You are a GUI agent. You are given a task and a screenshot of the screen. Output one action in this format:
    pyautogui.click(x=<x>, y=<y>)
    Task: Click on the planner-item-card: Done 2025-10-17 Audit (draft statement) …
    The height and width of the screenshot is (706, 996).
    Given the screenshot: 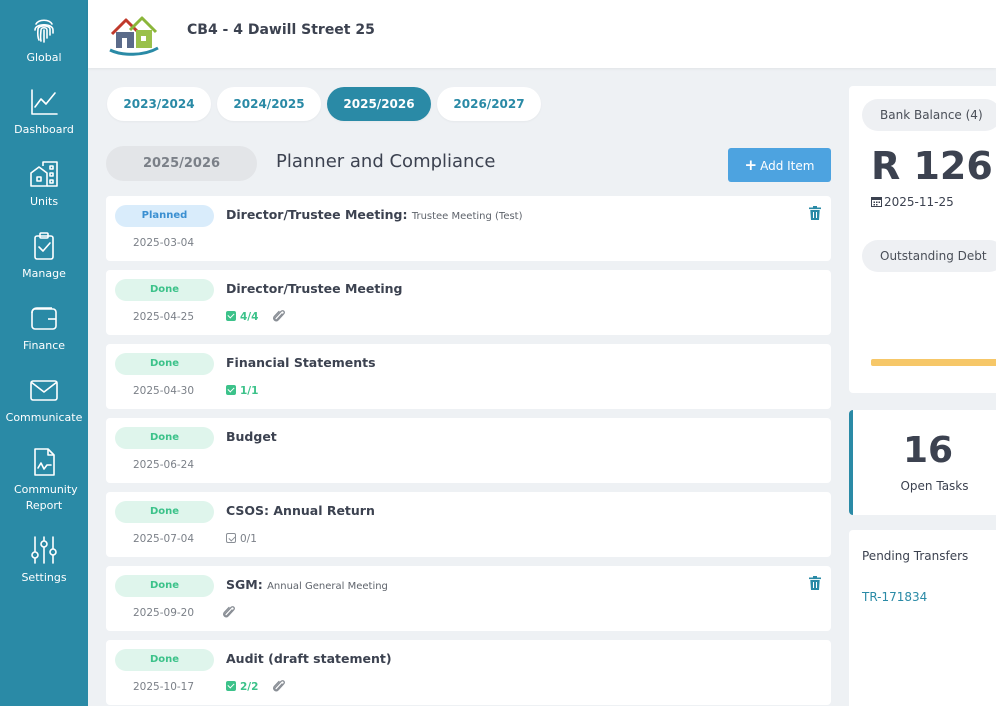 What is the action you would take?
    pyautogui.click(x=468, y=672)
    